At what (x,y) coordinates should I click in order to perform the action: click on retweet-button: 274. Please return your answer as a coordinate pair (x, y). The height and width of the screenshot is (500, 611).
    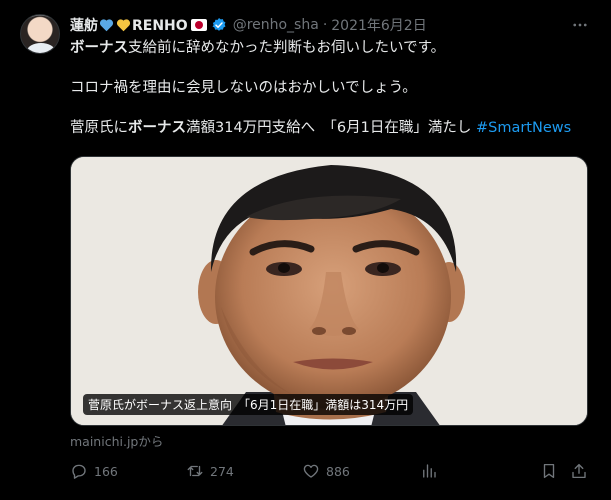
    Looking at the image, I should click on (210, 471).